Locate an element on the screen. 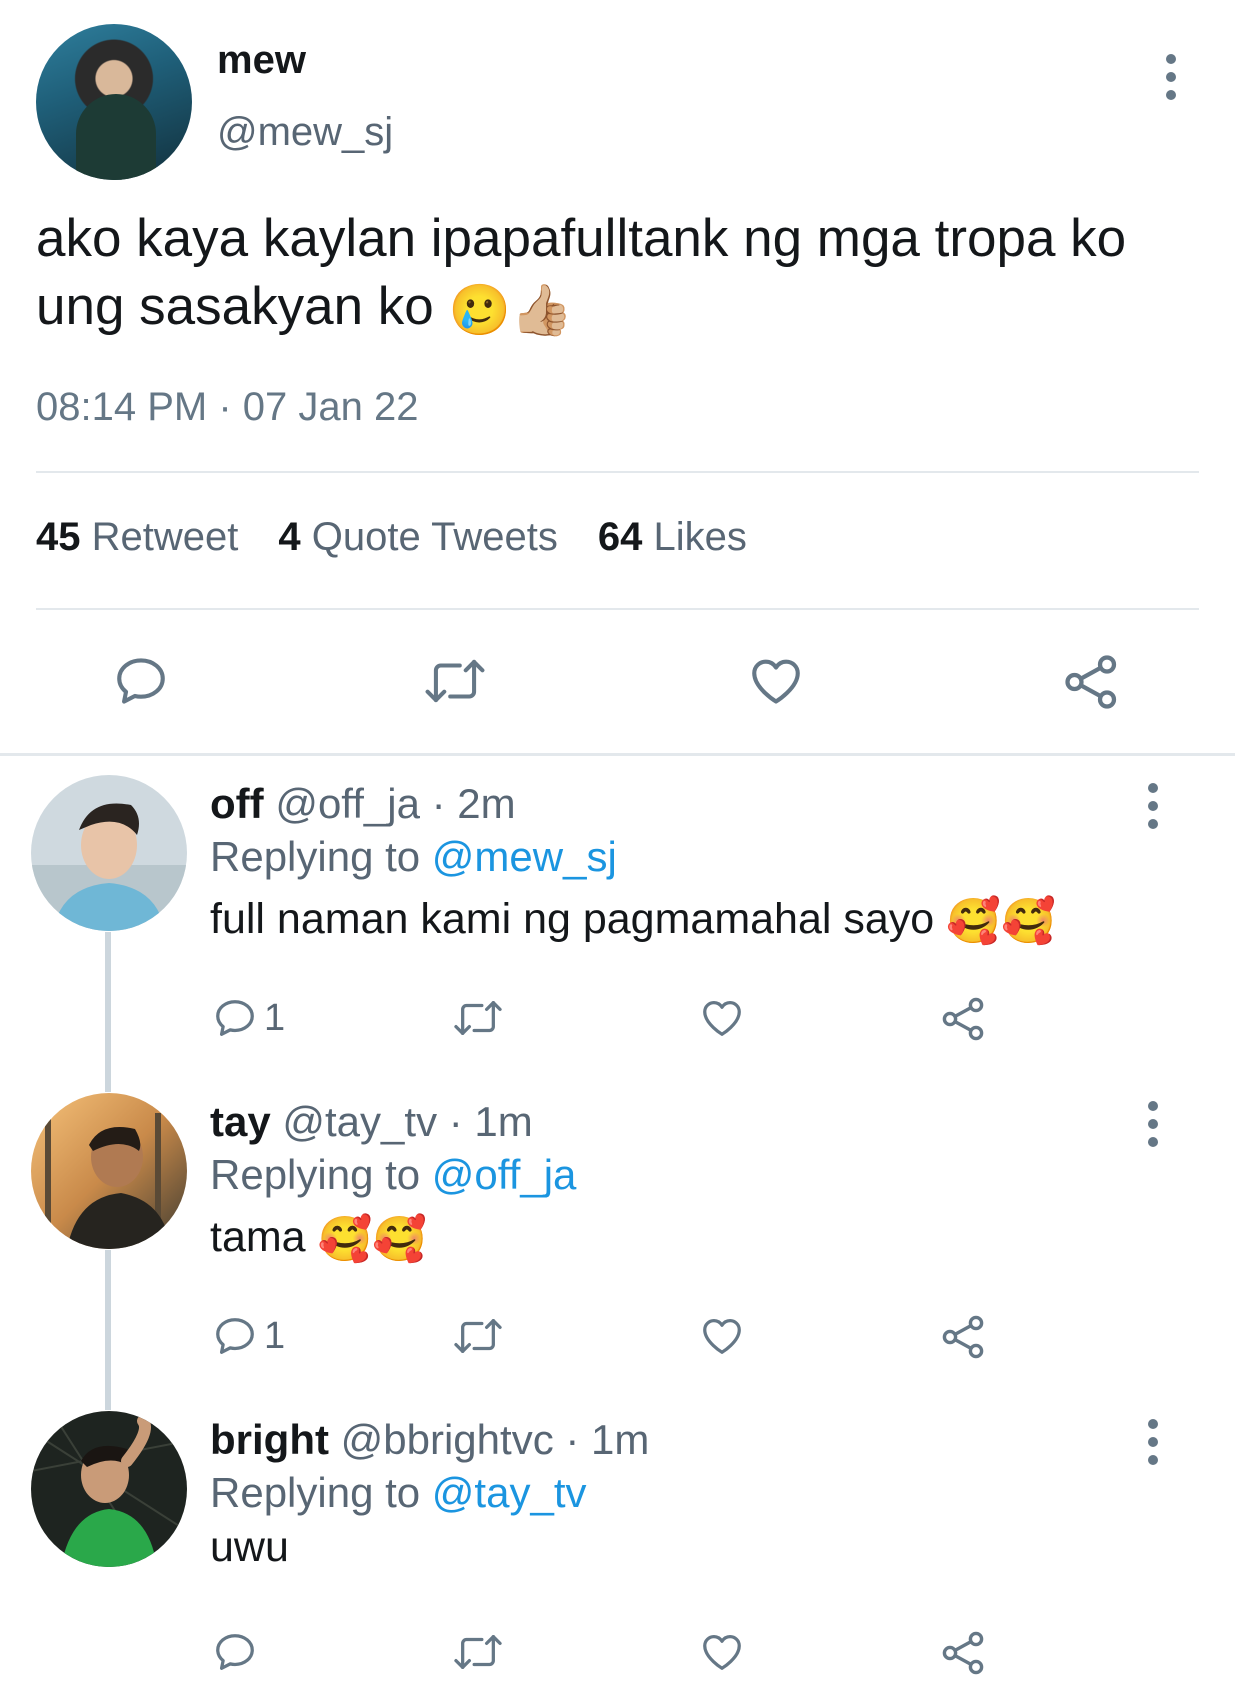 The width and height of the screenshot is (1235, 1704). likes-label: Likes is located at coordinates (700, 537).